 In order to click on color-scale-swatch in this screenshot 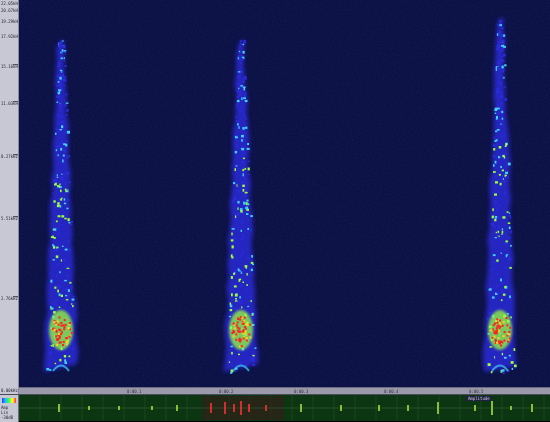, I will do `click(9, 400)`.